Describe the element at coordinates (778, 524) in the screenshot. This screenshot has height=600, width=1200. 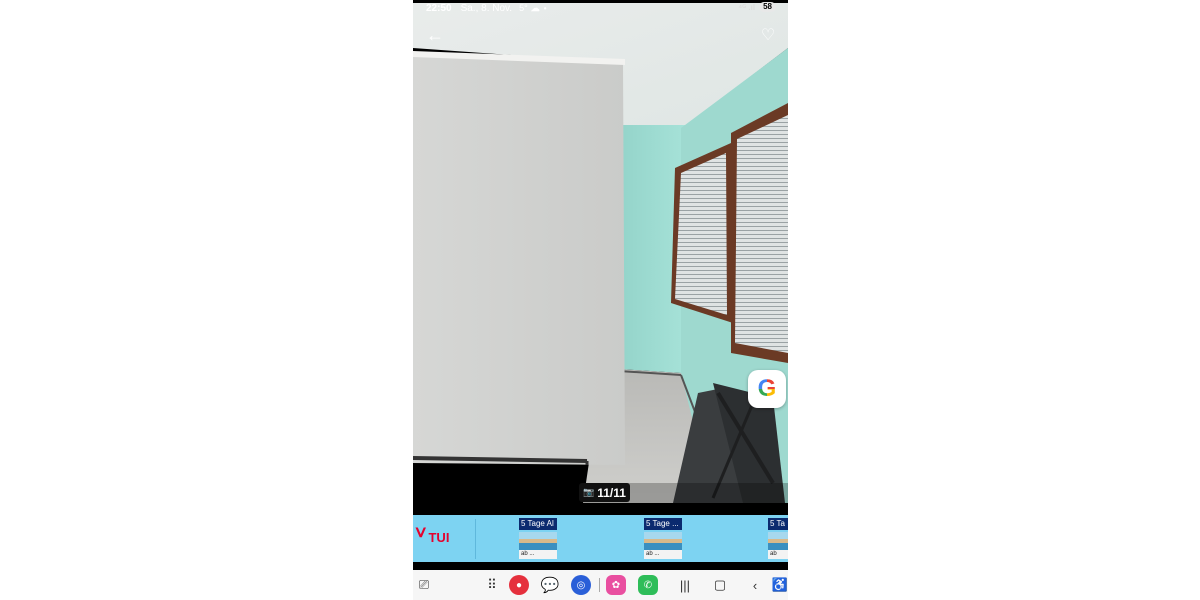
I see `ad-tile-label: 5 Ta` at that location.